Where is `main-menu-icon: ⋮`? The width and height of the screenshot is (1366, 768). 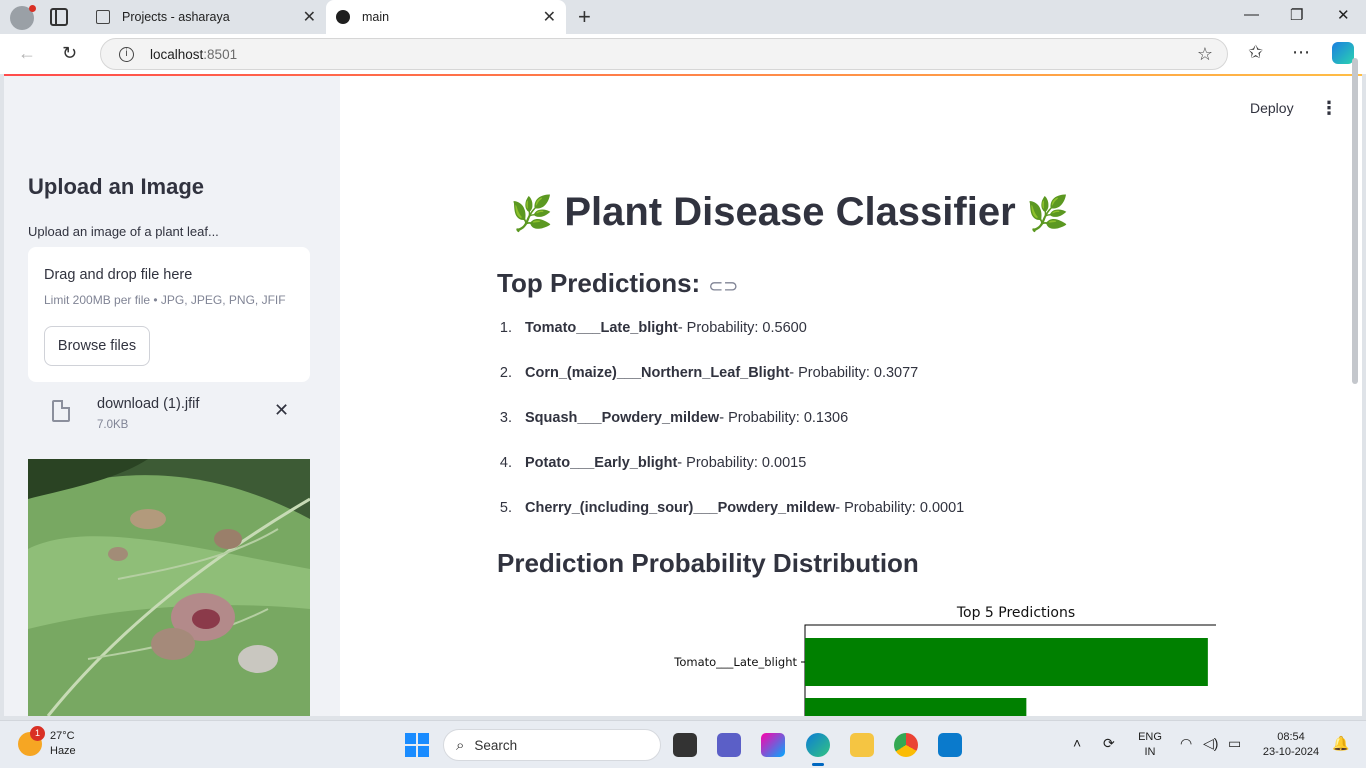 main-menu-icon: ⋮ is located at coordinates (1329, 108).